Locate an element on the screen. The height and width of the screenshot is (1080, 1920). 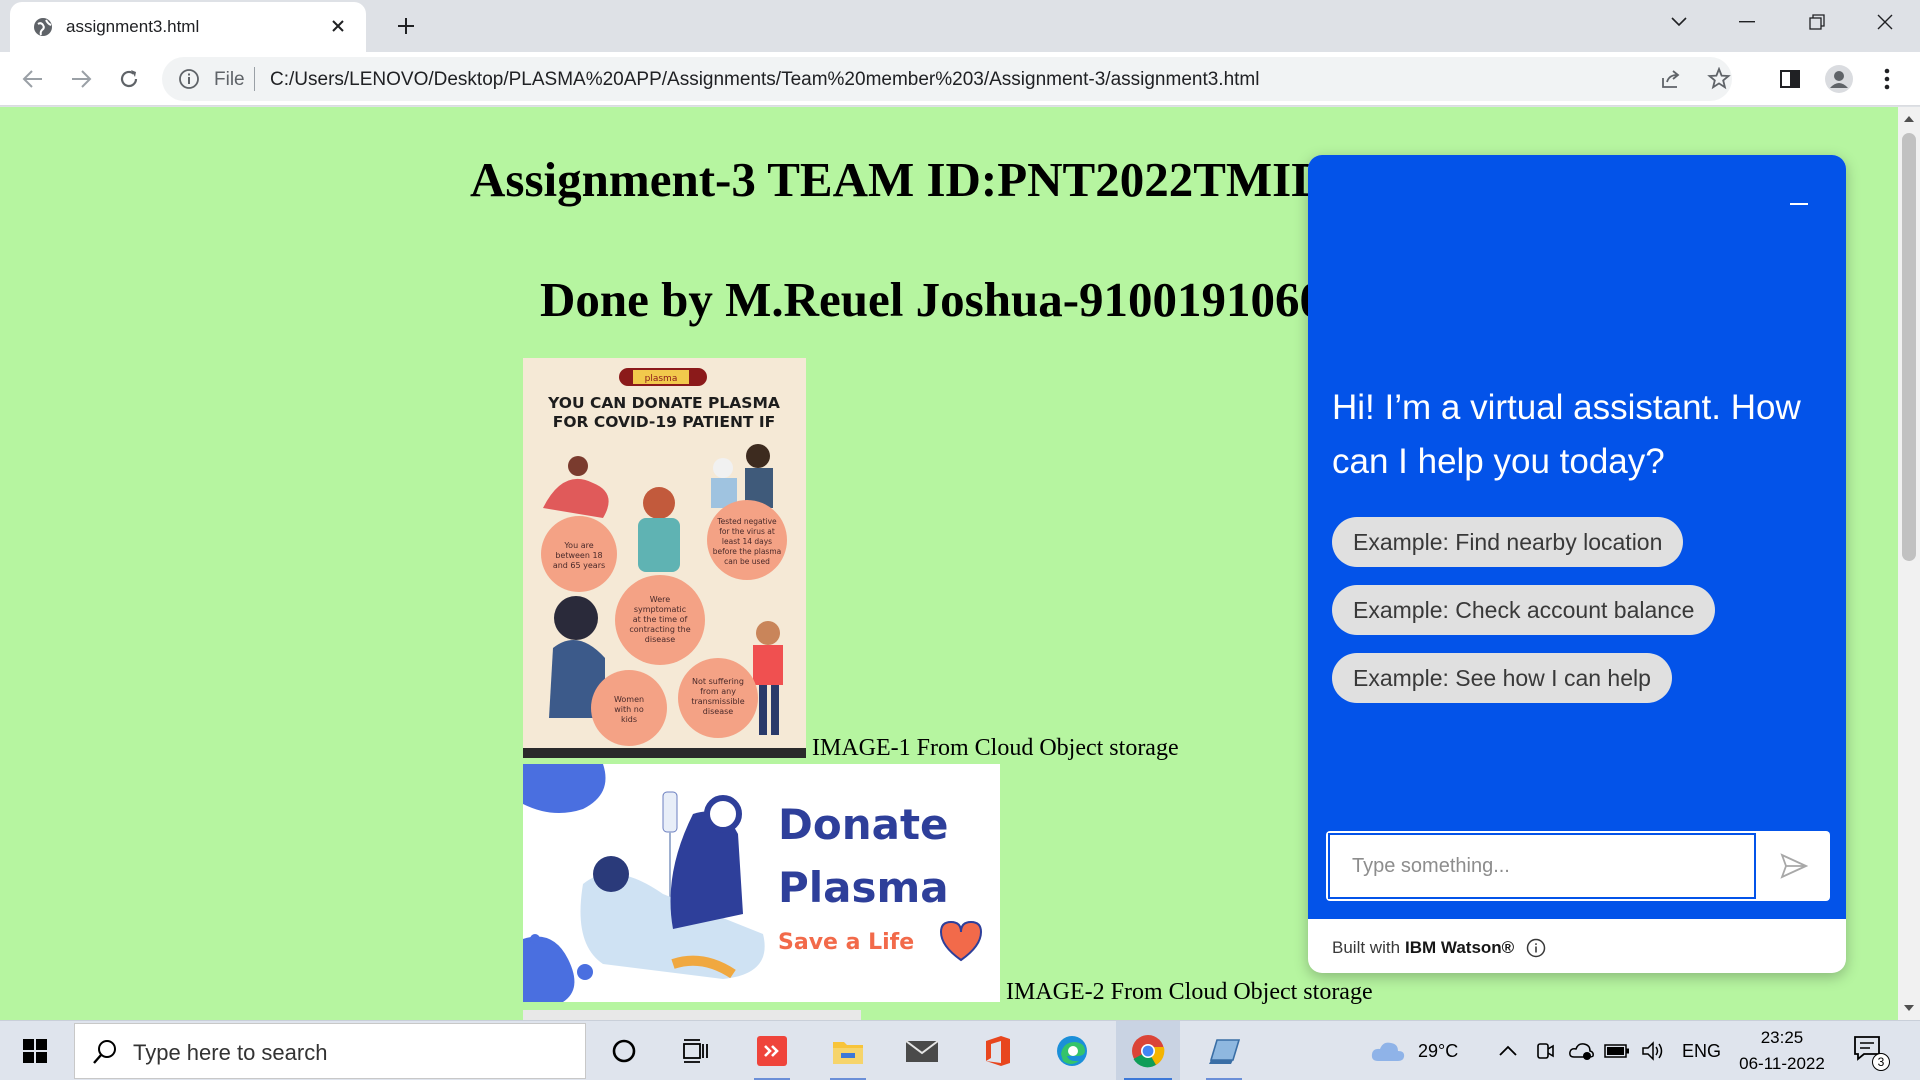
tube-label: plasma is located at coordinates (661, 379).